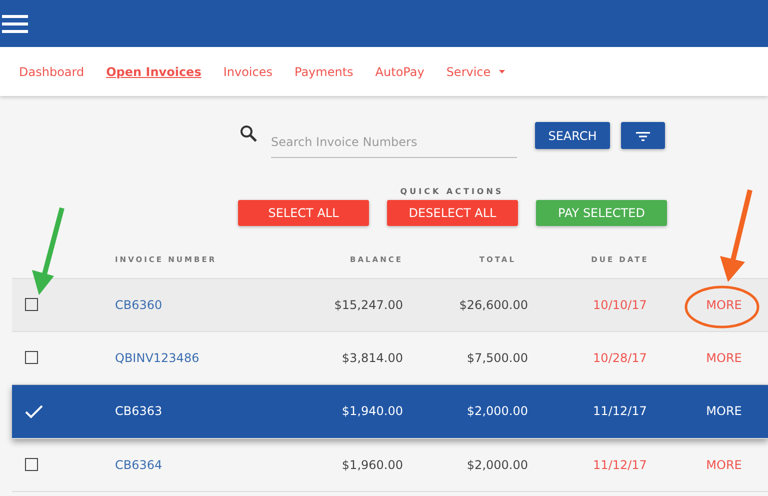 This screenshot has width=768, height=496. I want to click on table-cell-text: $1,960.00, so click(371, 465).